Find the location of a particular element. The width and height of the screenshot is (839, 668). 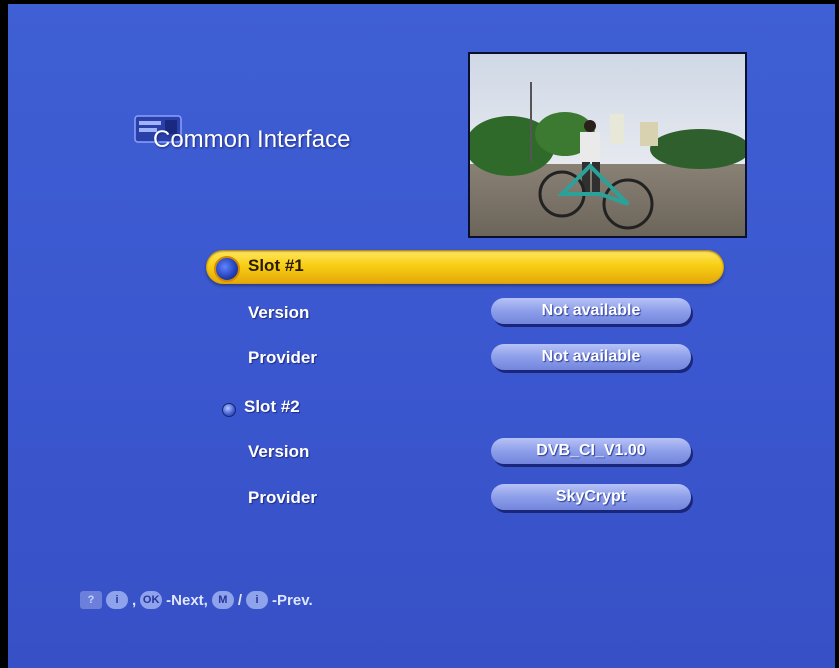

help-key-icon: ? is located at coordinates (91, 600).